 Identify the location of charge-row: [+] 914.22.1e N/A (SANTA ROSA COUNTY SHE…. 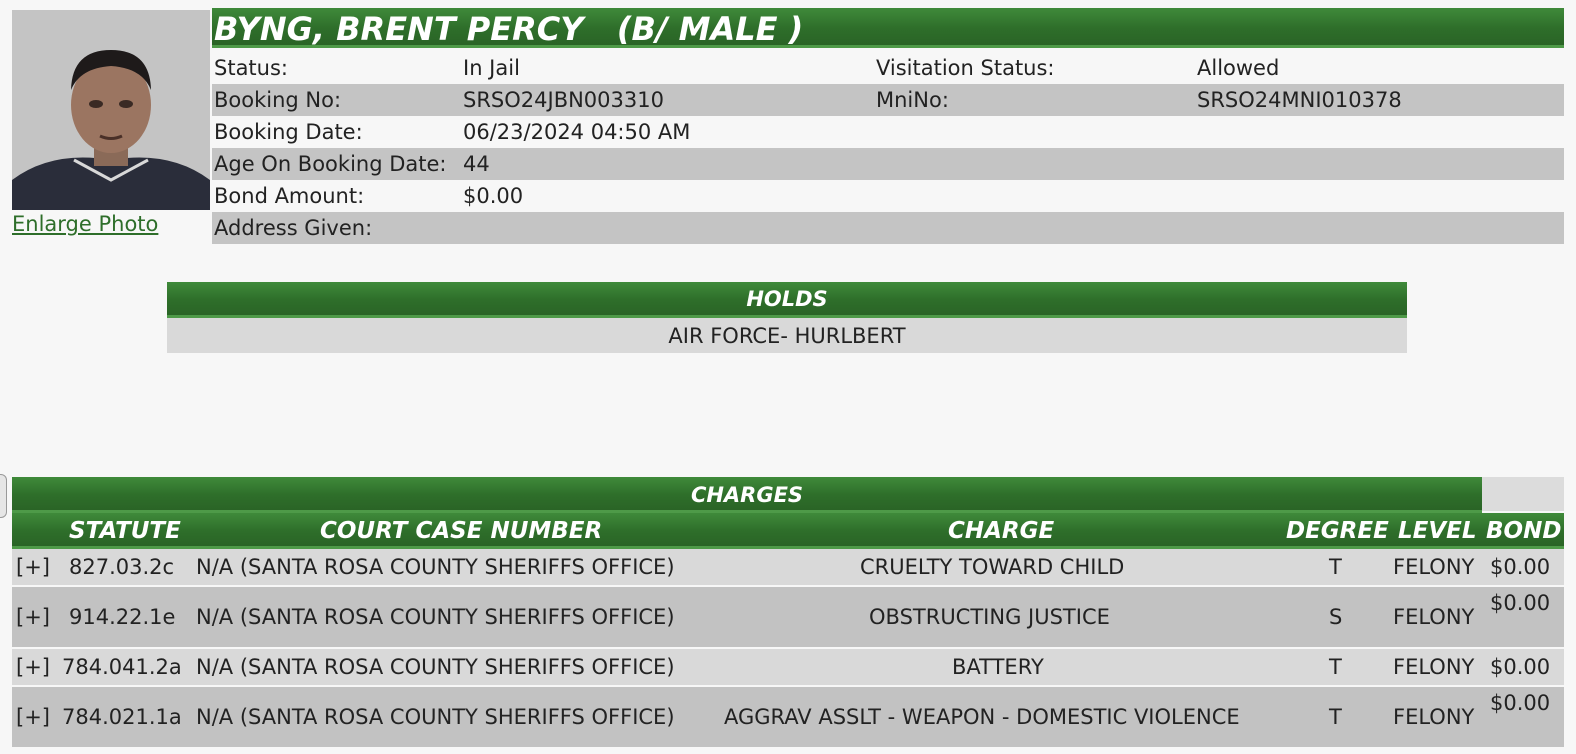
(788, 617).